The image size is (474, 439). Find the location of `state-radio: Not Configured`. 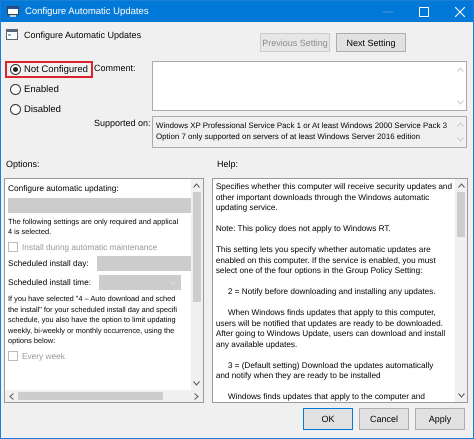

state-radio: Not Configured is located at coordinates (49, 69).